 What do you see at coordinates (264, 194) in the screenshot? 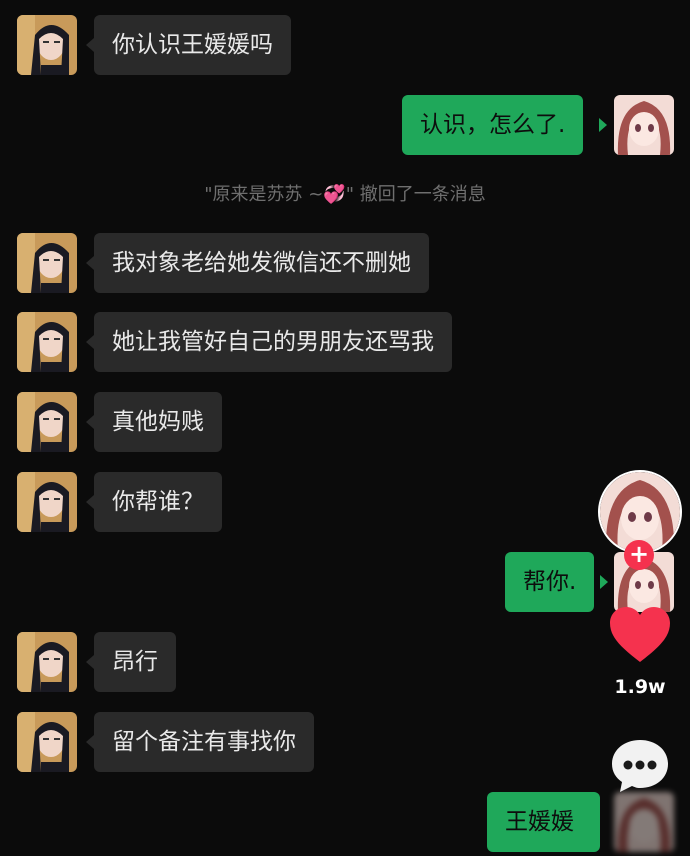
I see `recall-notice-name: "原来是苏苏 ~` at bounding box center [264, 194].